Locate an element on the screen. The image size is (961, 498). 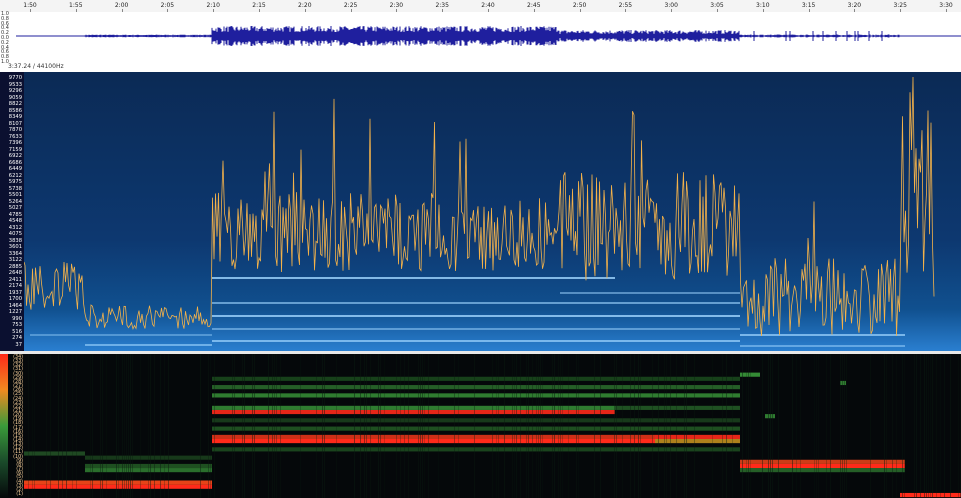
frequency-label: 4075 is located at coordinates (12, 234).